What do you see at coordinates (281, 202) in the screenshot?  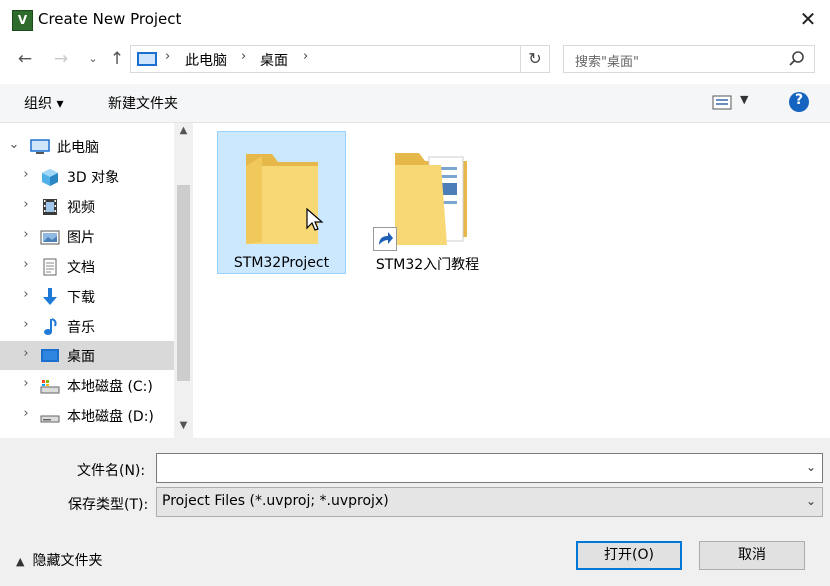 I see `folder-item: STM32Project` at bounding box center [281, 202].